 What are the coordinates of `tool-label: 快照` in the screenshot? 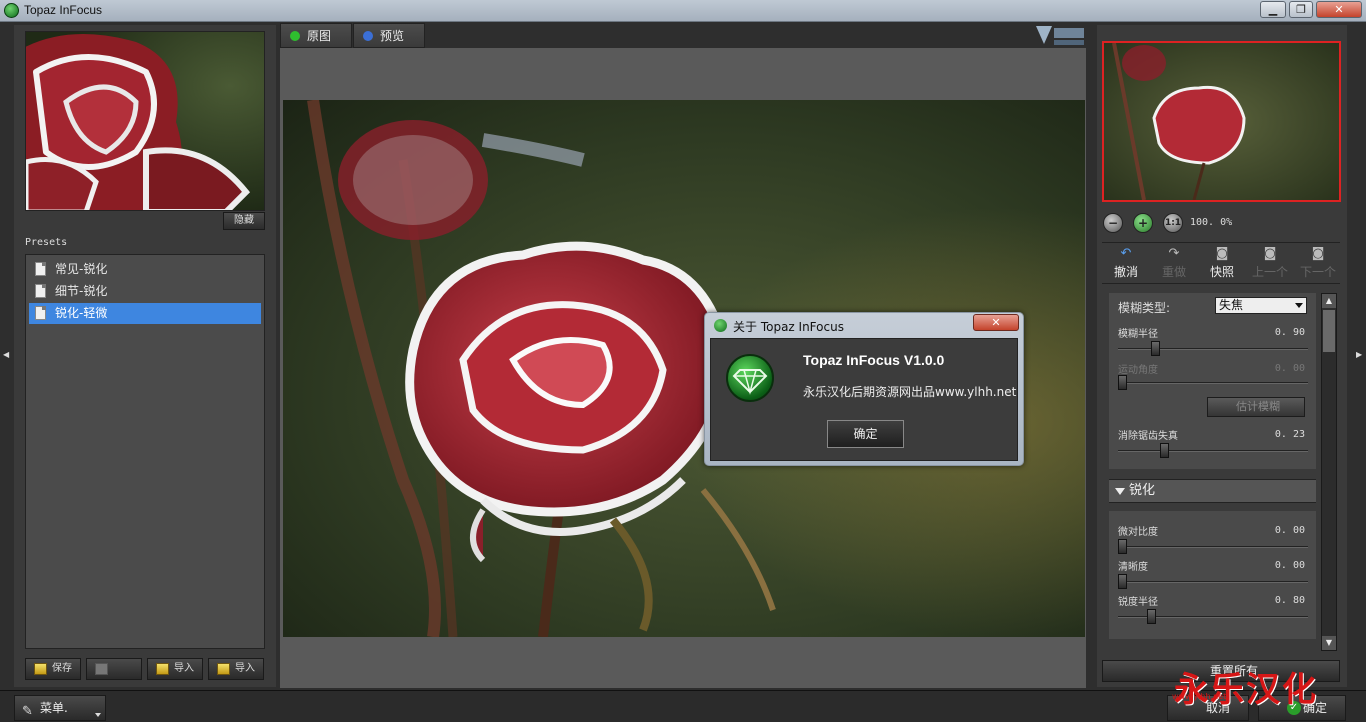 It's located at (1221, 272).